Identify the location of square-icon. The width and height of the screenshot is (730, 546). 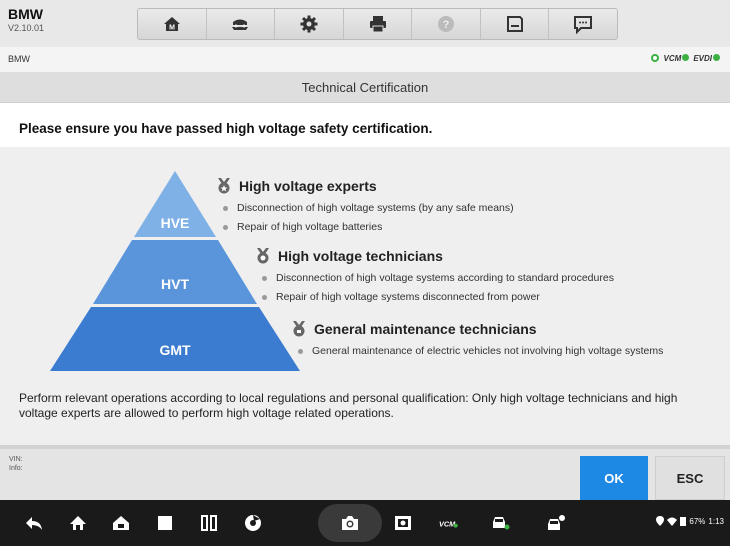
(165, 523).